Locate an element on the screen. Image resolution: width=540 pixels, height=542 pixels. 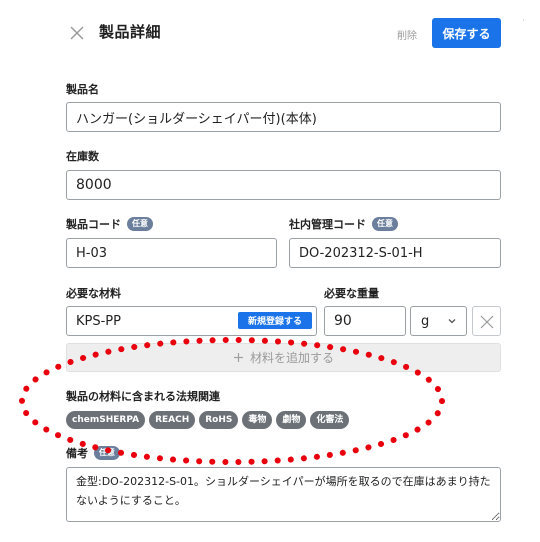
save-button: 保存する is located at coordinates (466, 33).